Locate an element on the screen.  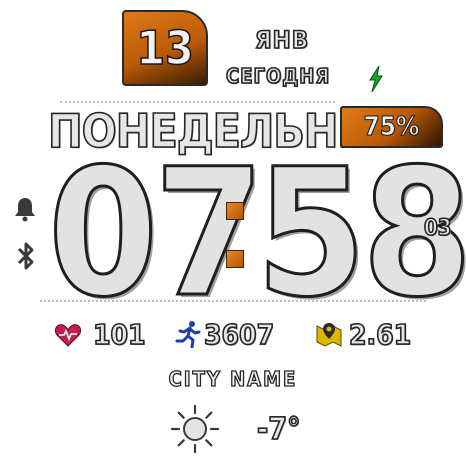
date-day: 13 is located at coordinates (164, 48).